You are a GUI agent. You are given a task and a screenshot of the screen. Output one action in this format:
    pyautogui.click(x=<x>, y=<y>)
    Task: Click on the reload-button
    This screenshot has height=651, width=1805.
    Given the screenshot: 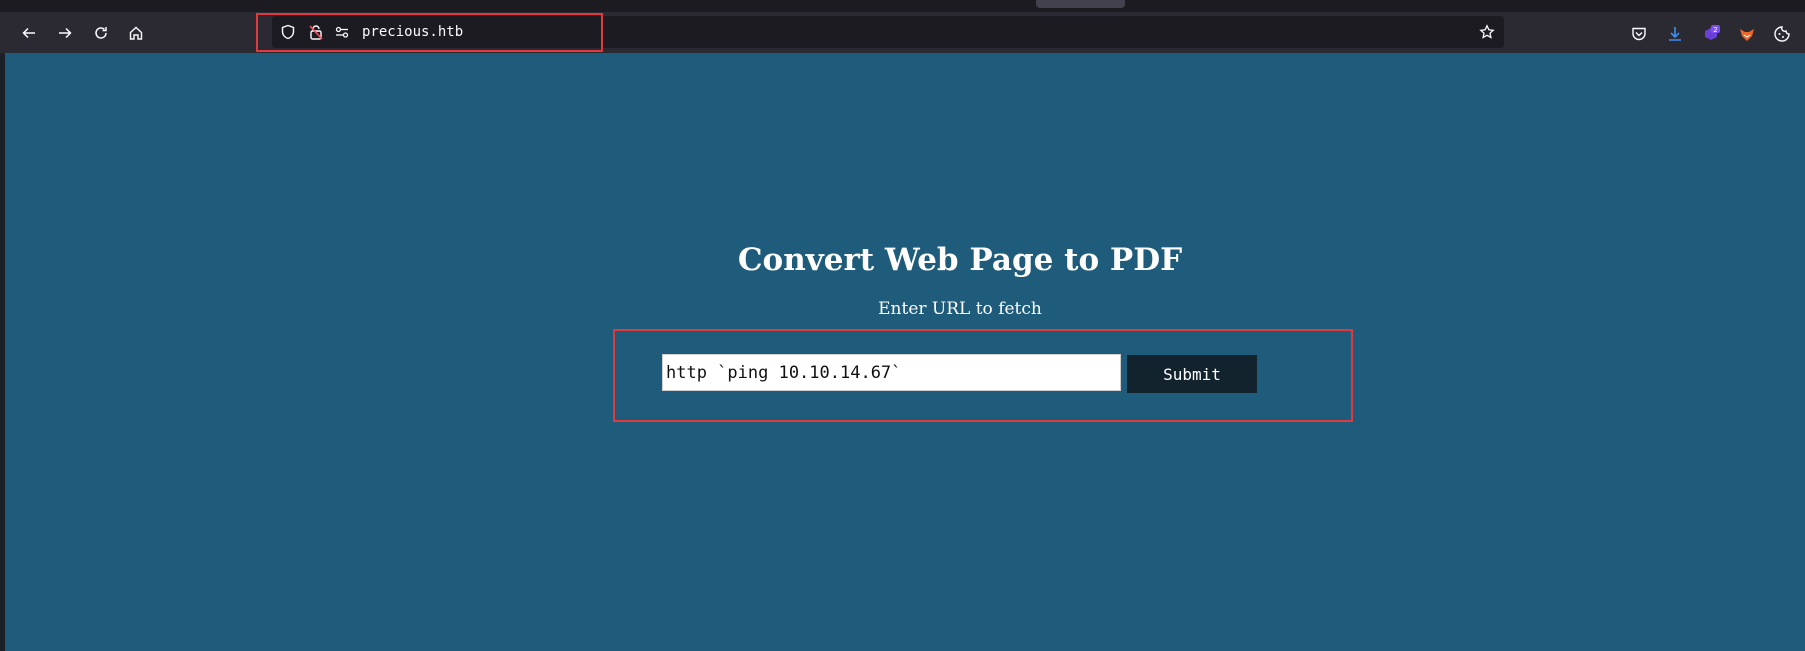 What is the action you would take?
    pyautogui.click(x=101, y=33)
    